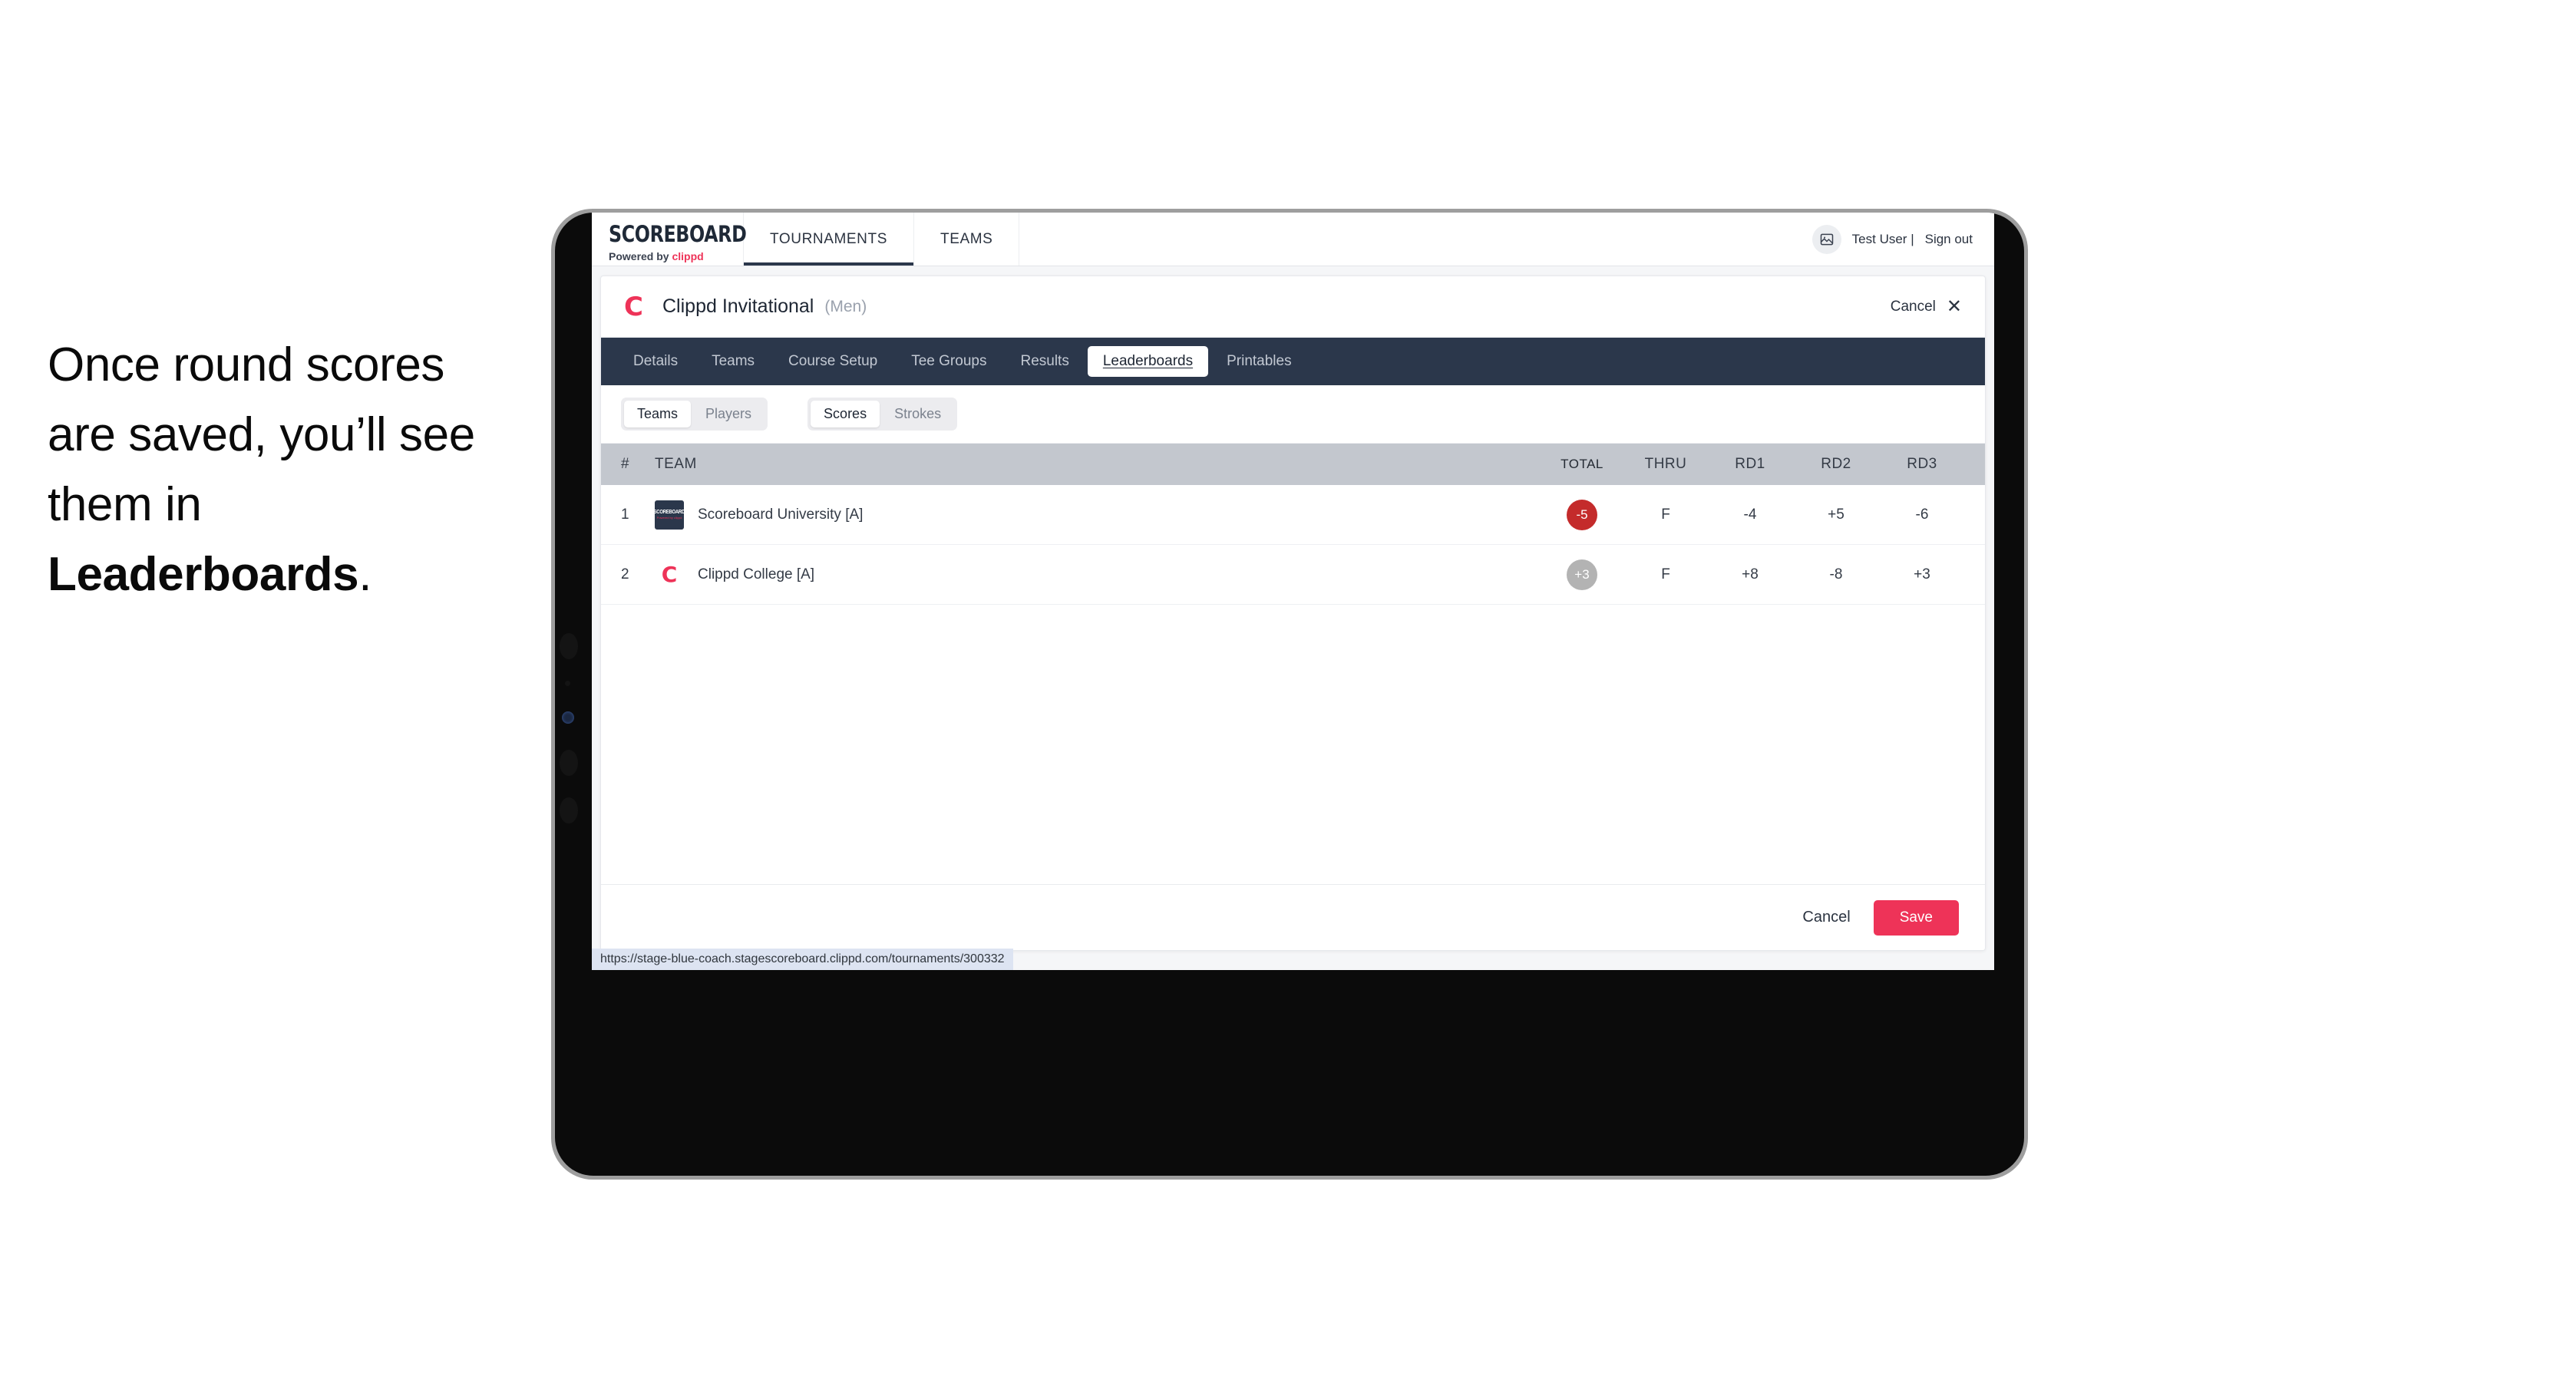 This screenshot has height=1386, width=2576. What do you see at coordinates (1922, 514) in the screenshot?
I see `row-rd3: -6` at bounding box center [1922, 514].